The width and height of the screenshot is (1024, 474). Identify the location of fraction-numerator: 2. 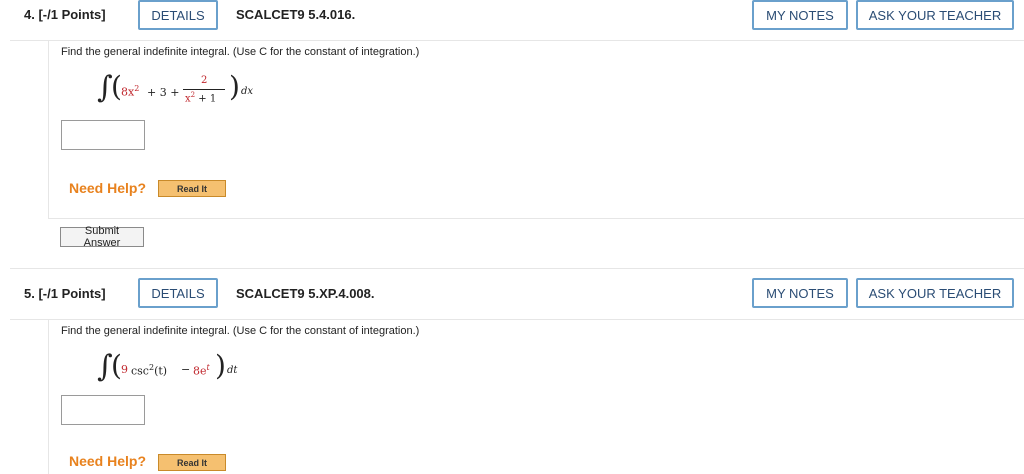
(204, 80).